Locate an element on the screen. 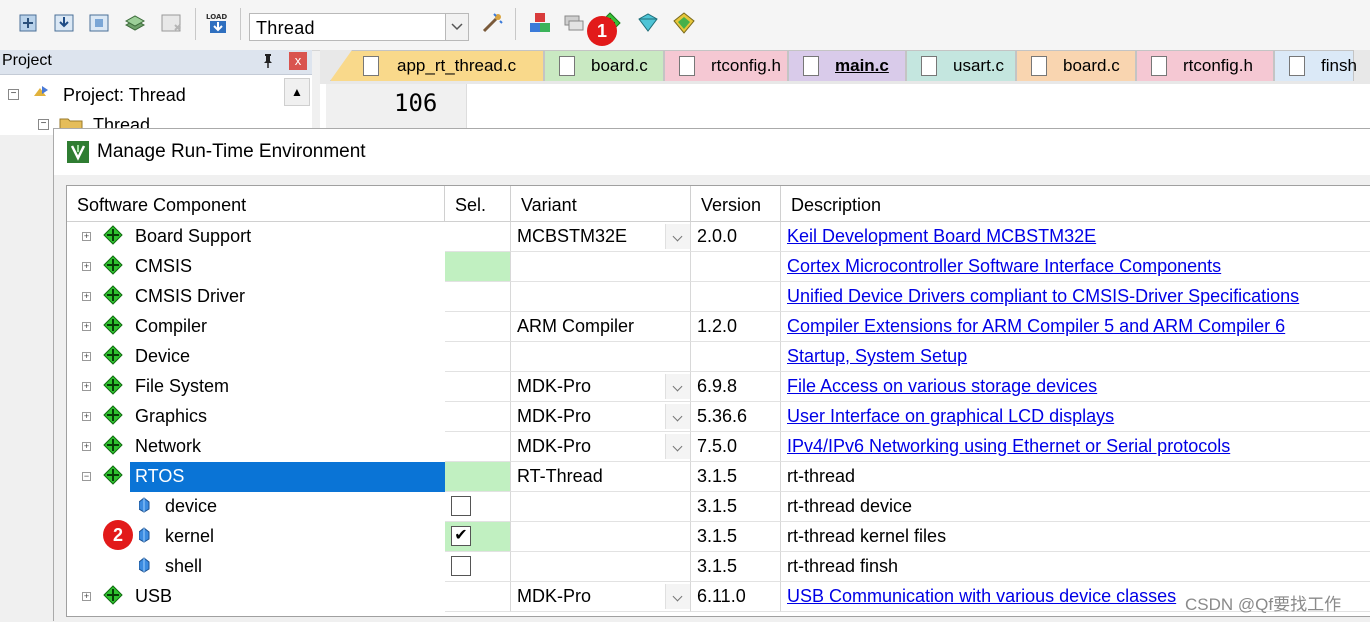 The image size is (1370, 622). batch-build-icon is located at coordinates (135, 23).